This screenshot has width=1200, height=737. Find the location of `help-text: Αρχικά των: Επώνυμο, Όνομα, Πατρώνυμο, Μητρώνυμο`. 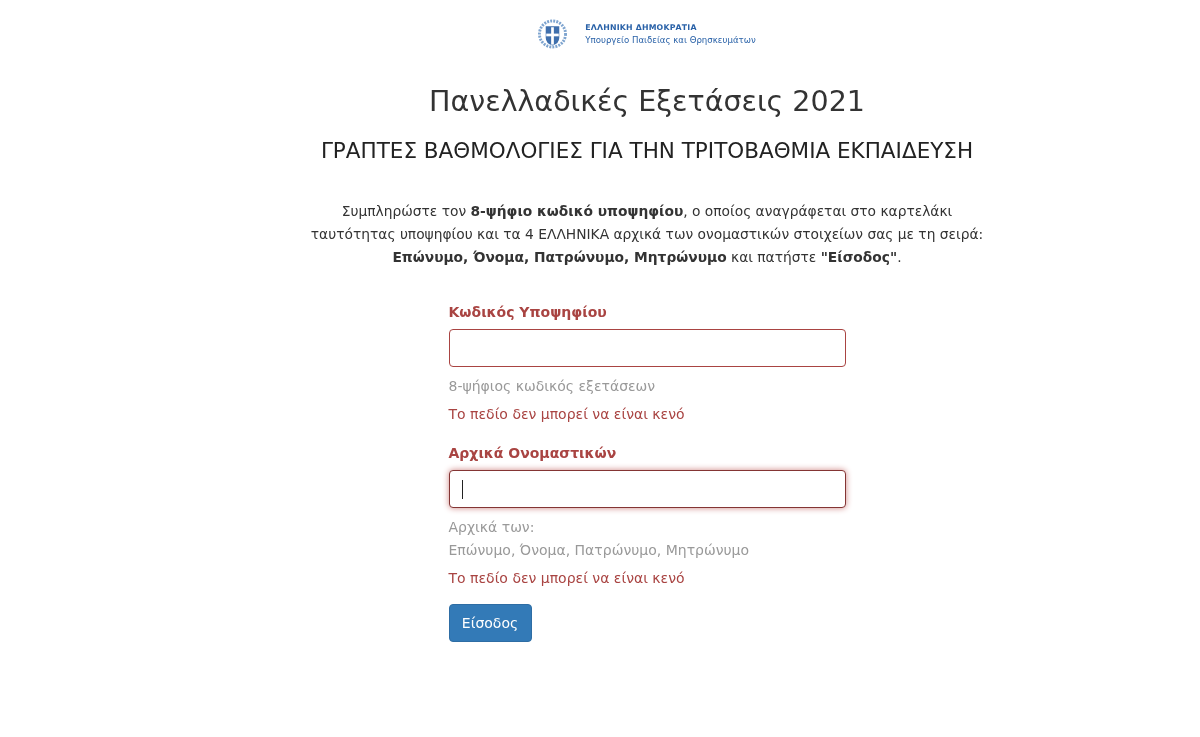

help-text: Αρχικά των: Επώνυμο, Όνομα, Πατρώνυμο, Μητρώνυμο is located at coordinates (599, 539).